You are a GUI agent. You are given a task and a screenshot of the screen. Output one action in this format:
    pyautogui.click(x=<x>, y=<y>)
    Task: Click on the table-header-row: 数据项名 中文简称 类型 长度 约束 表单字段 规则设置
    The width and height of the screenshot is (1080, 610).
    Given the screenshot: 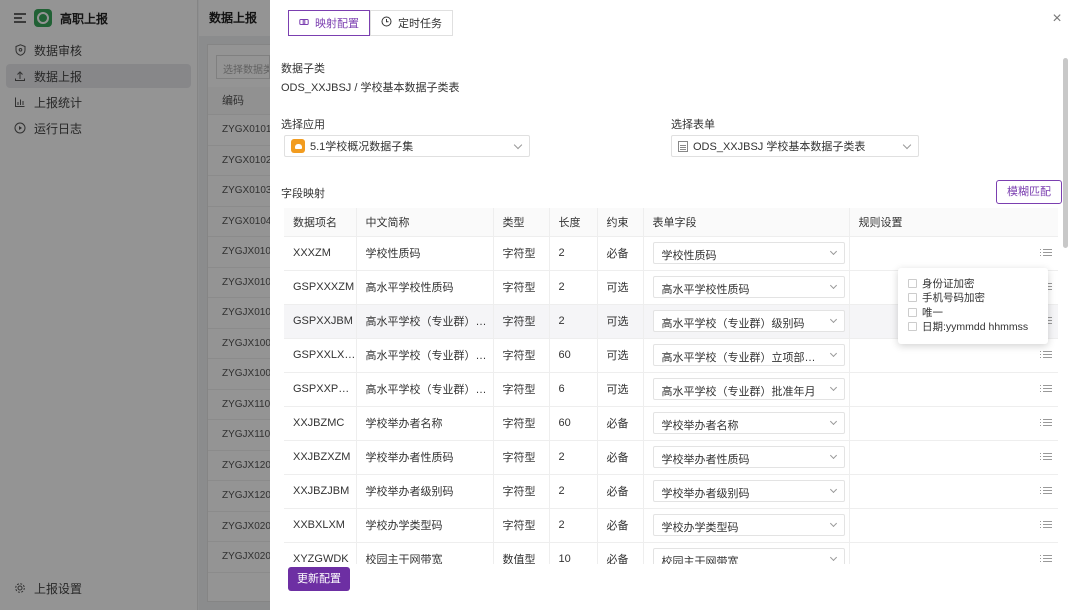 What is the action you would take?
    pyautogui.click(x=671, y=222)
    